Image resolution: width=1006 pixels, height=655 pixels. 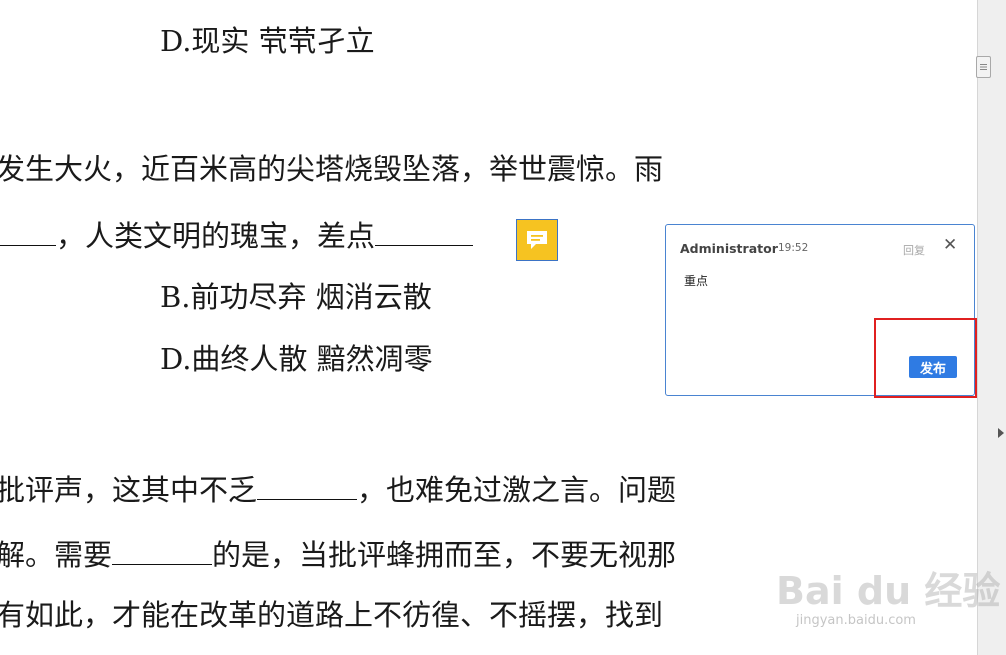 What do you see at coordinates (950, 245) in the screenshot?
I see `close-icon: ✕` at bounding box center [950, 245].